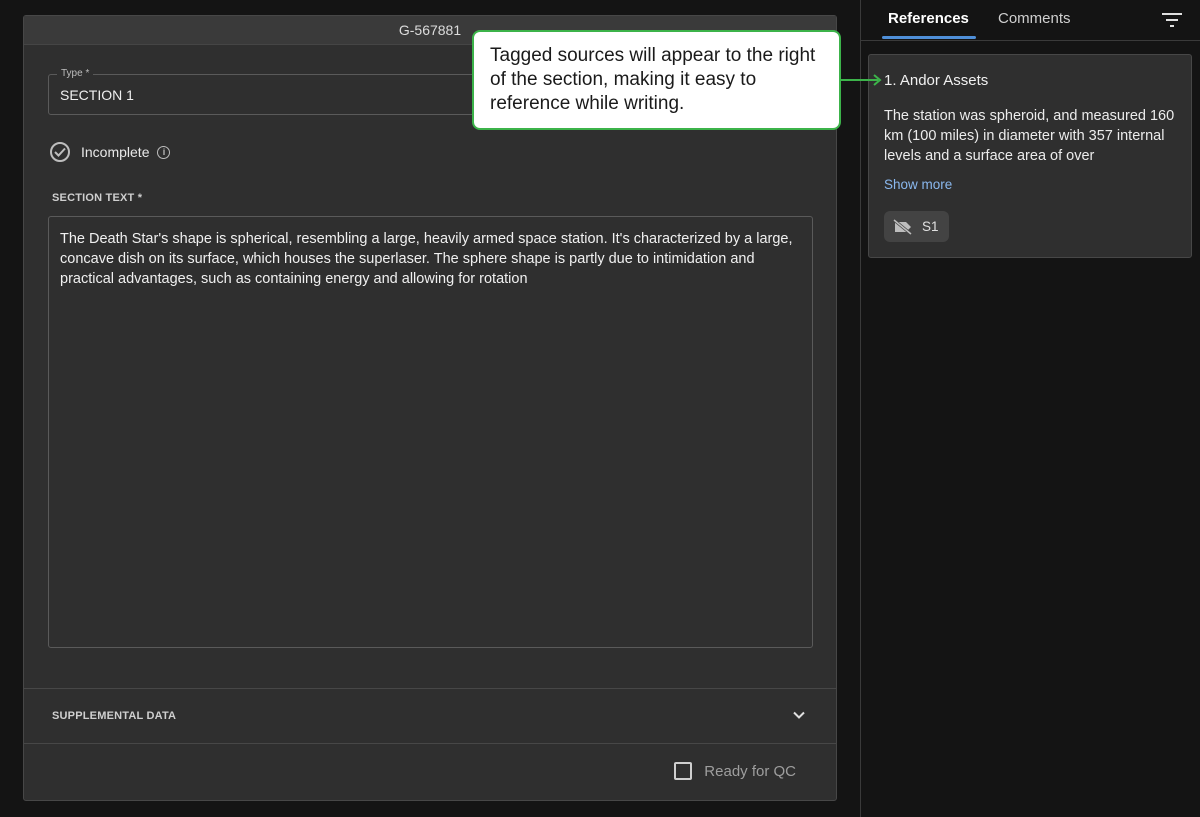  I want to click on status-row: Incomplete i, so click(110, 152).